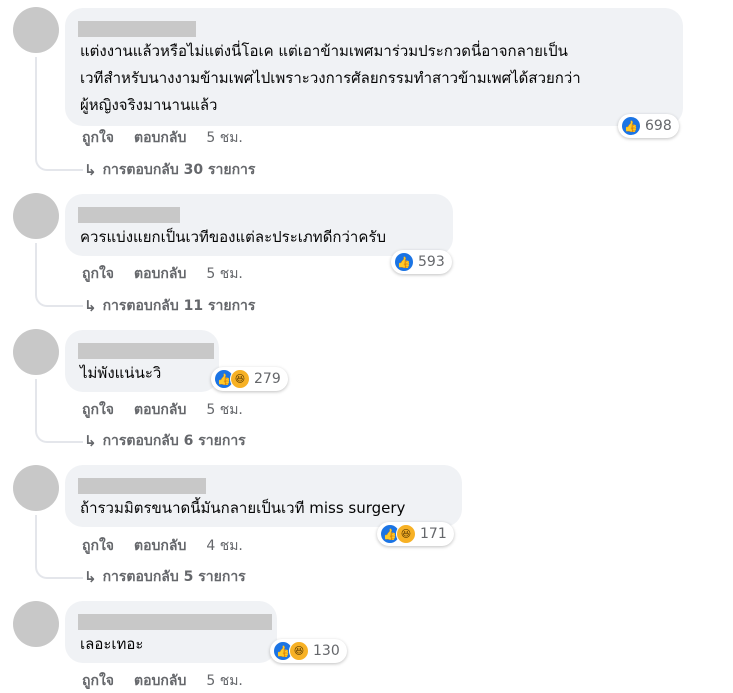 The image size is (733, 693). What do you see at coordinates (431, 262) in the screenshot?
I see `reaction-count: 593` at bounding box center [431, 262].